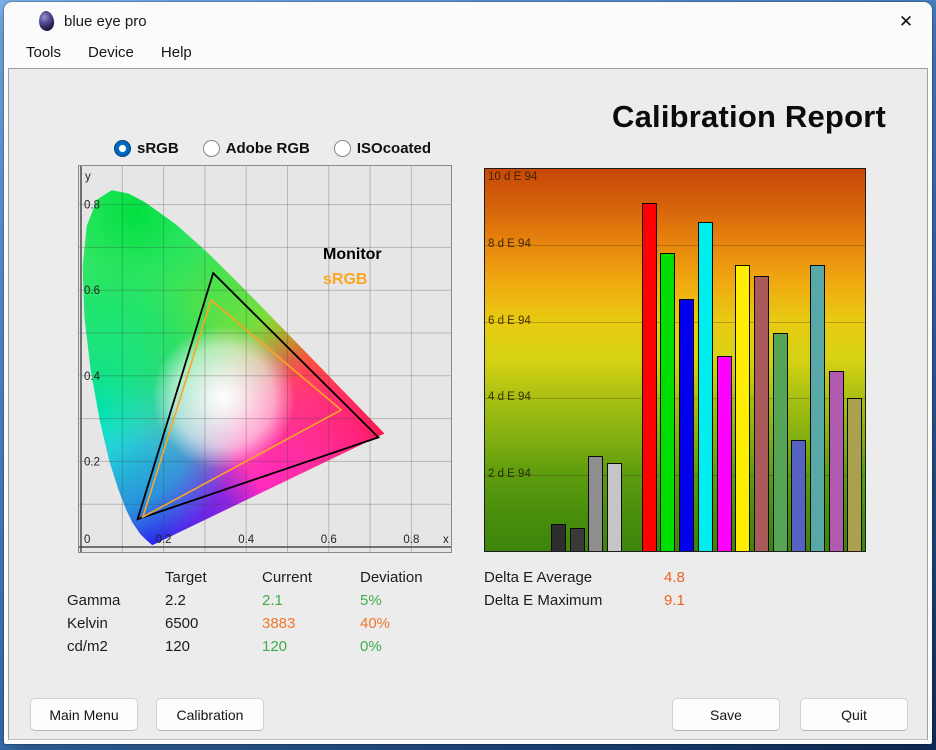  I want to click on column-header-target: Target, so click(186, 577).